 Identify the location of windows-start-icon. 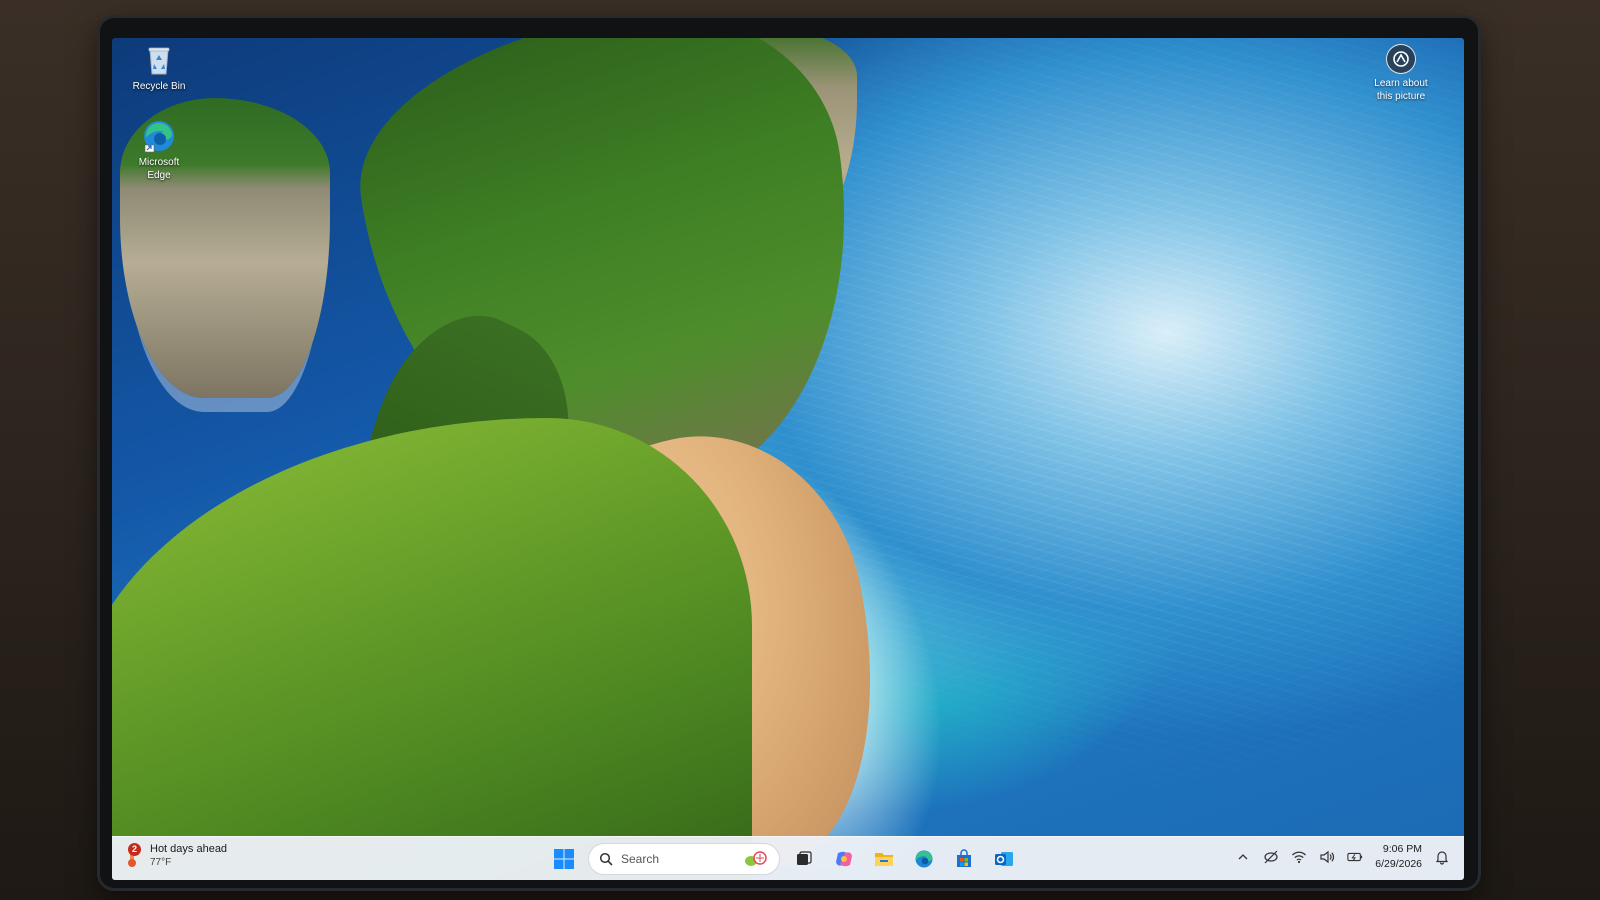
(564, 859).